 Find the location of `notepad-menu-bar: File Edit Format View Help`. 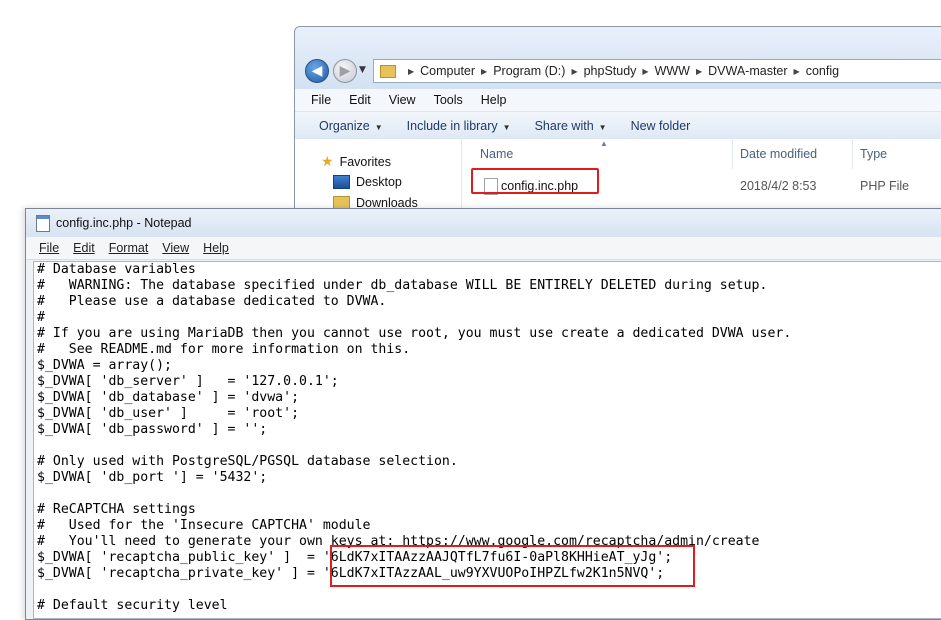

notepad-menu-bar: File Edit Format View Help is located at coordinates (483, 248).